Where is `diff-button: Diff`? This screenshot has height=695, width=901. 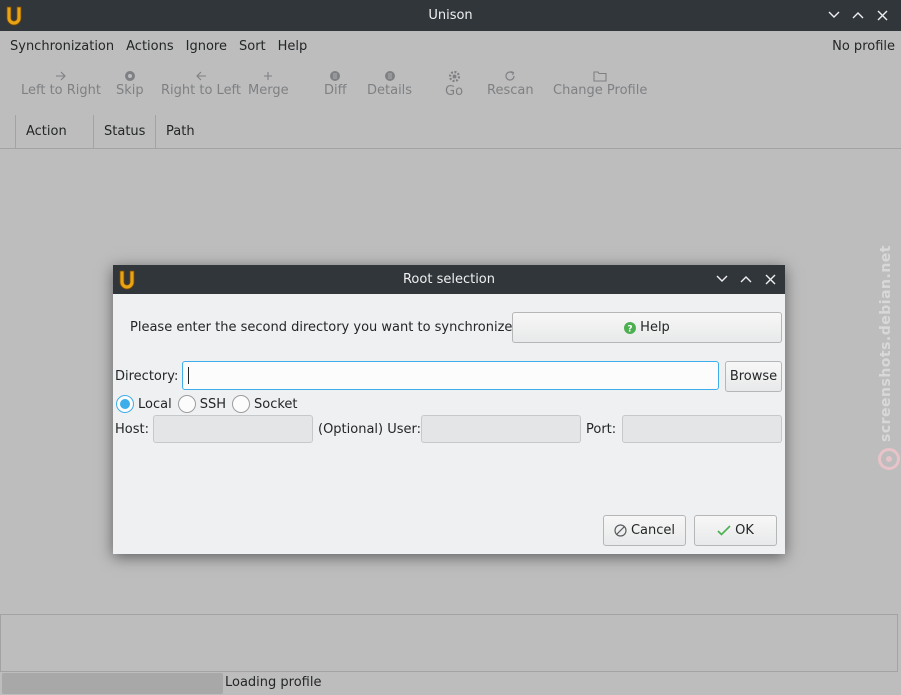 diff-button: Diff is located at coordinates (335, 82).